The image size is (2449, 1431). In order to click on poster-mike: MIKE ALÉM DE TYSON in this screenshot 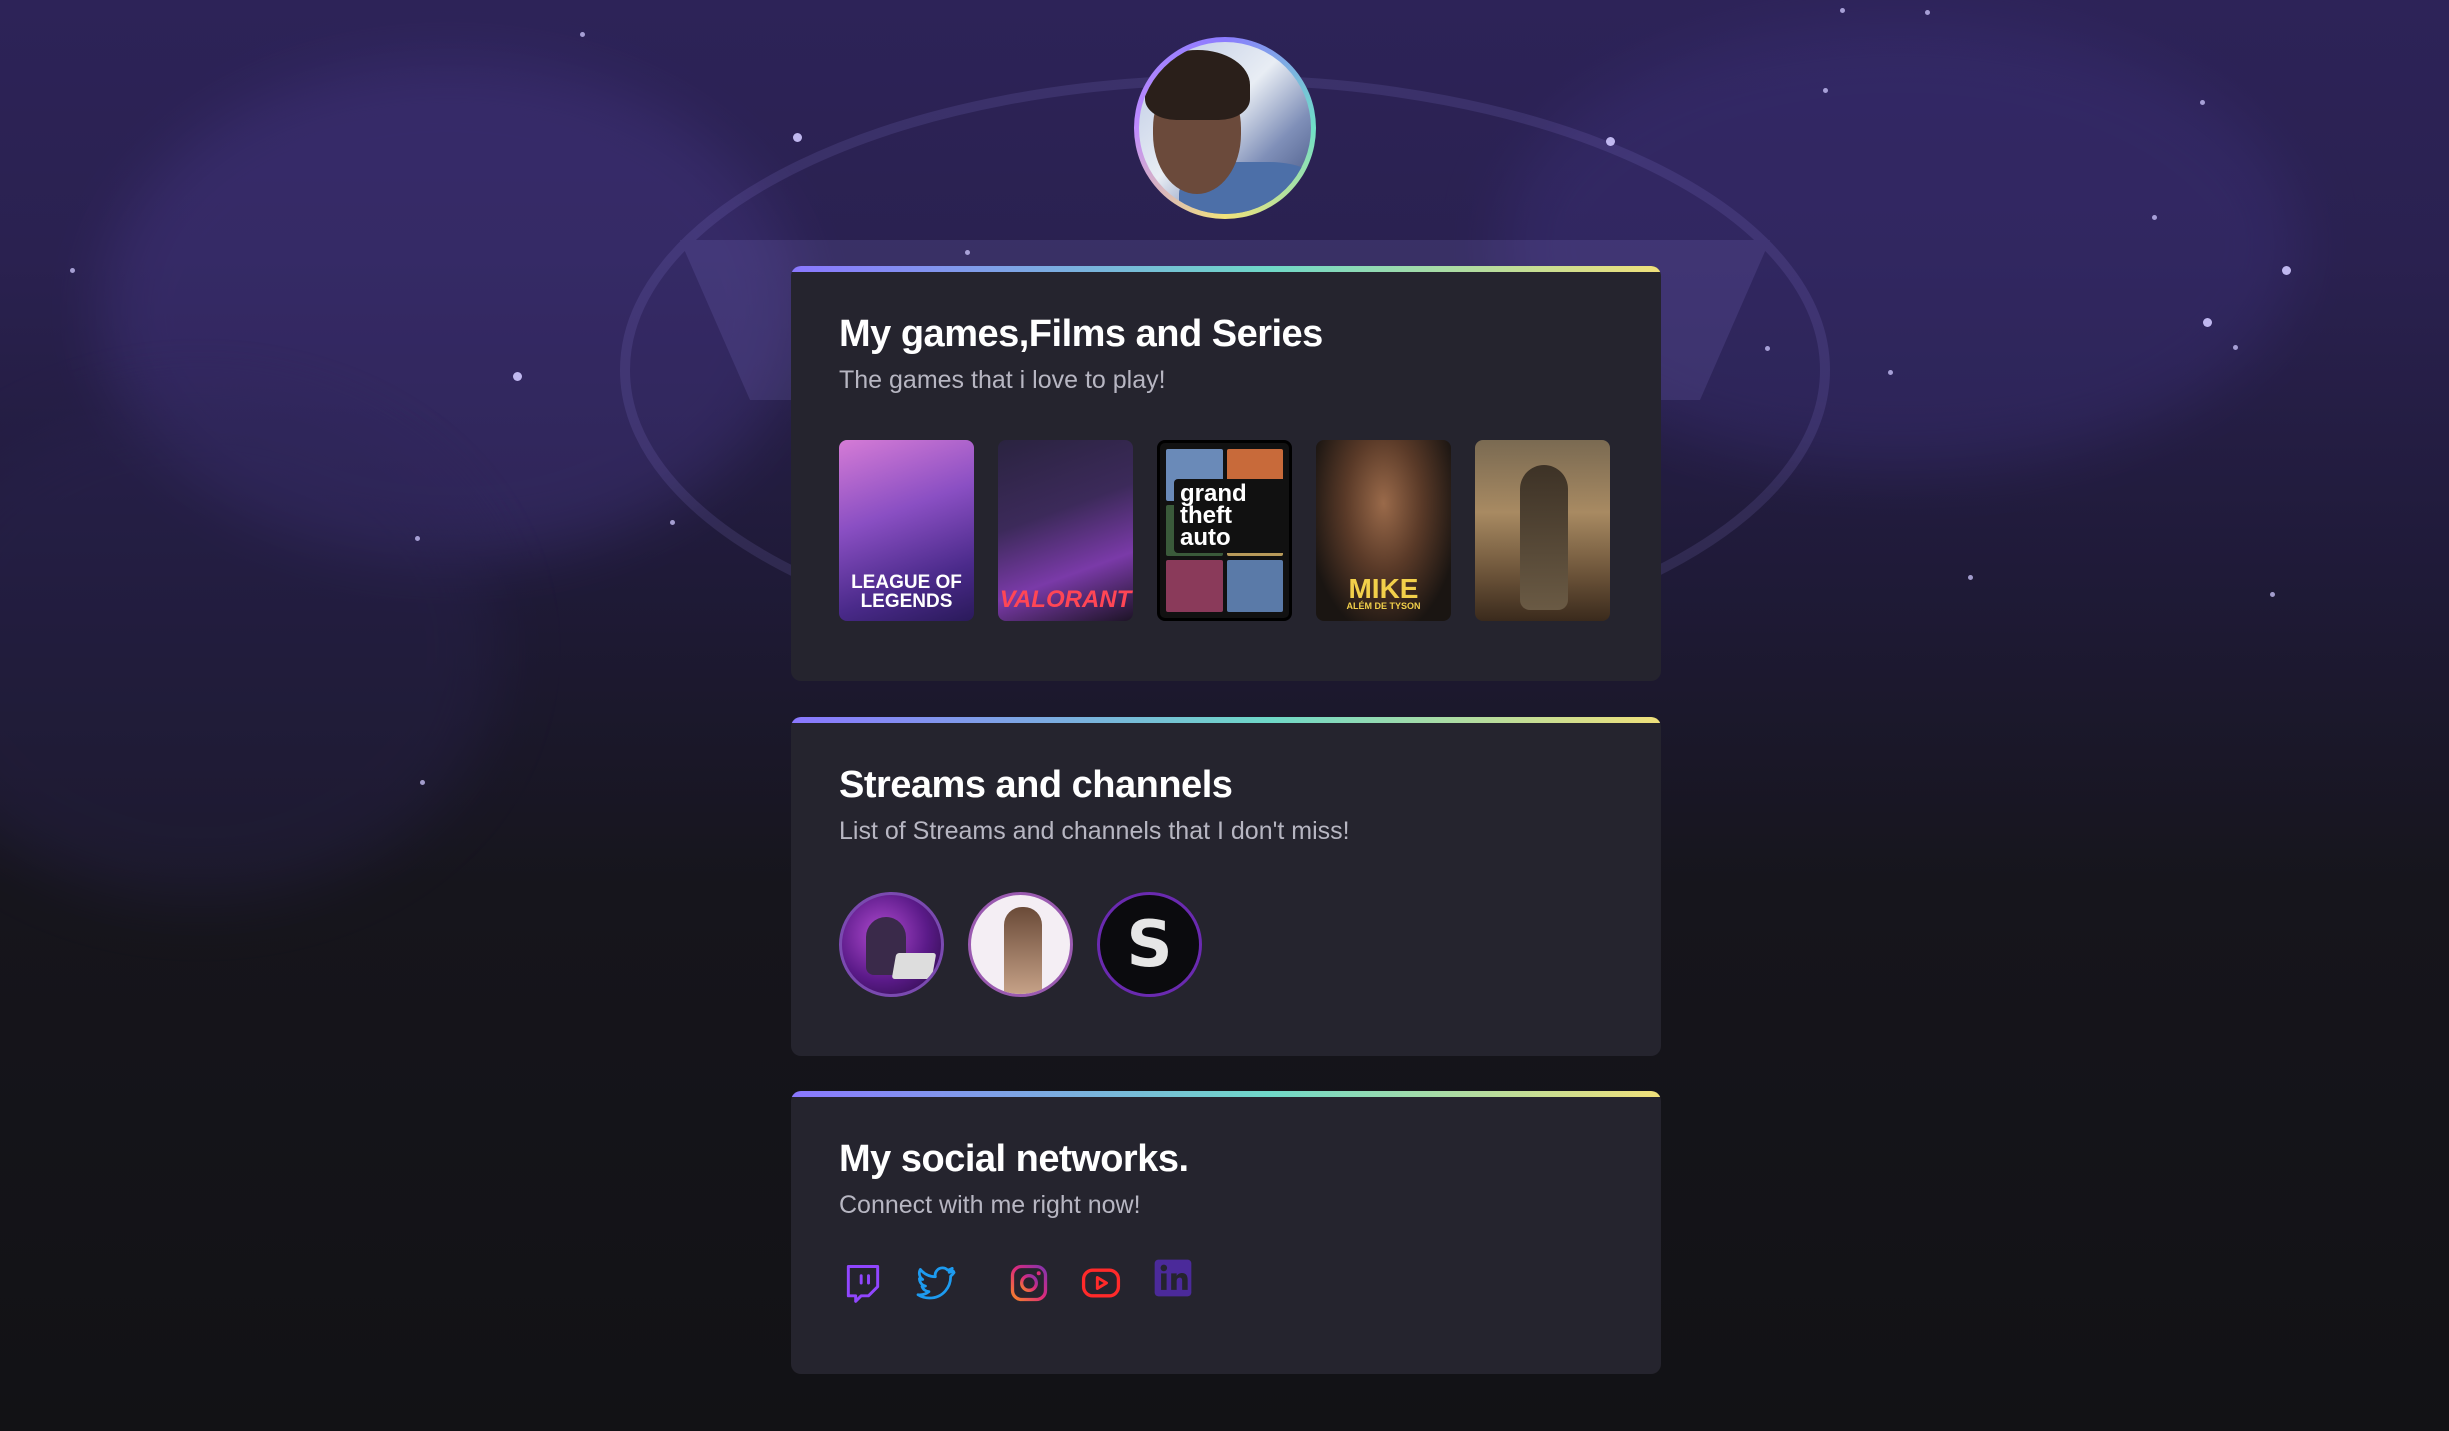, I will do `click(1383, 530)`.